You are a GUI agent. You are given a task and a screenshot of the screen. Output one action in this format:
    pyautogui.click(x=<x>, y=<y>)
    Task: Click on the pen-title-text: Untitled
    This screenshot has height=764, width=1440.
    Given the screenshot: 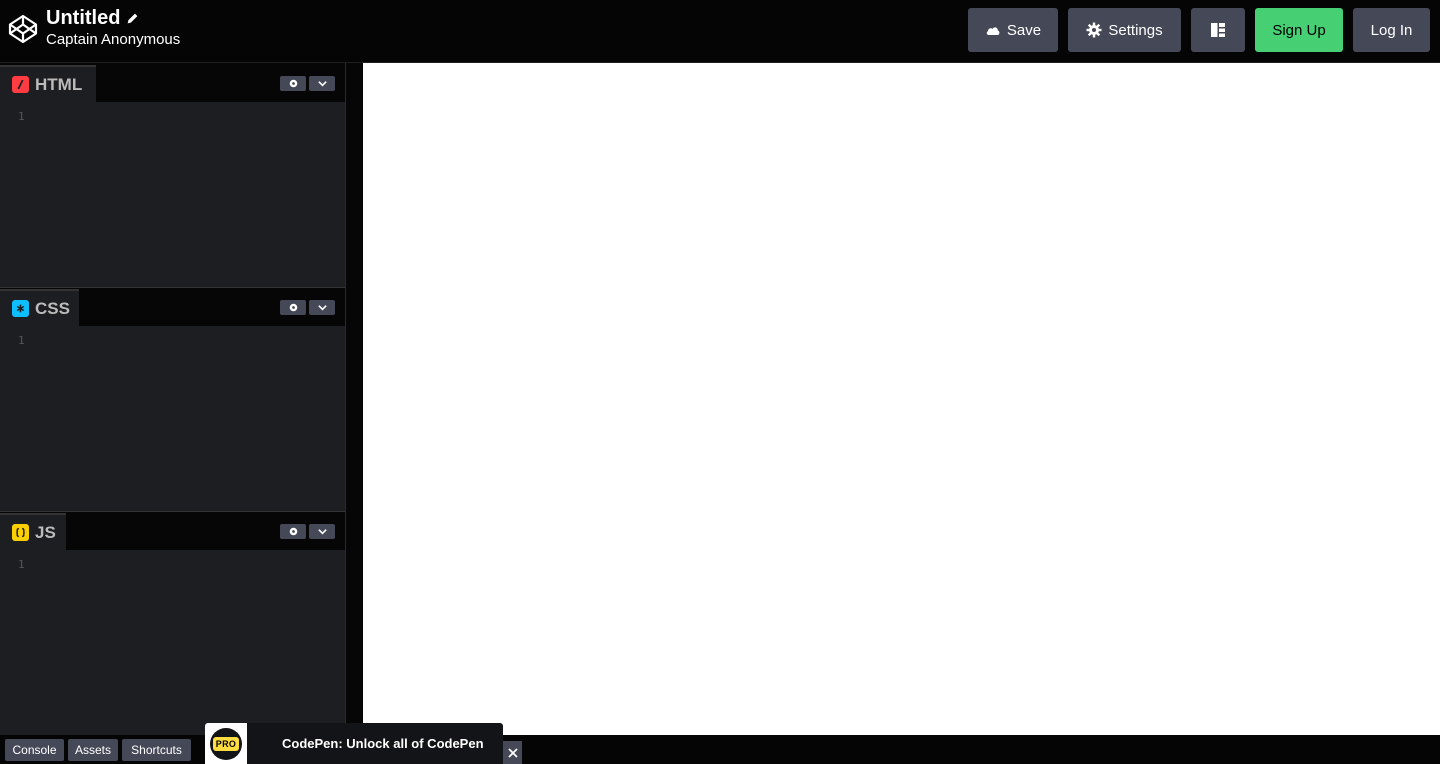 What is the action you would take?
    pyautogui.click(x=83, y=18)
    